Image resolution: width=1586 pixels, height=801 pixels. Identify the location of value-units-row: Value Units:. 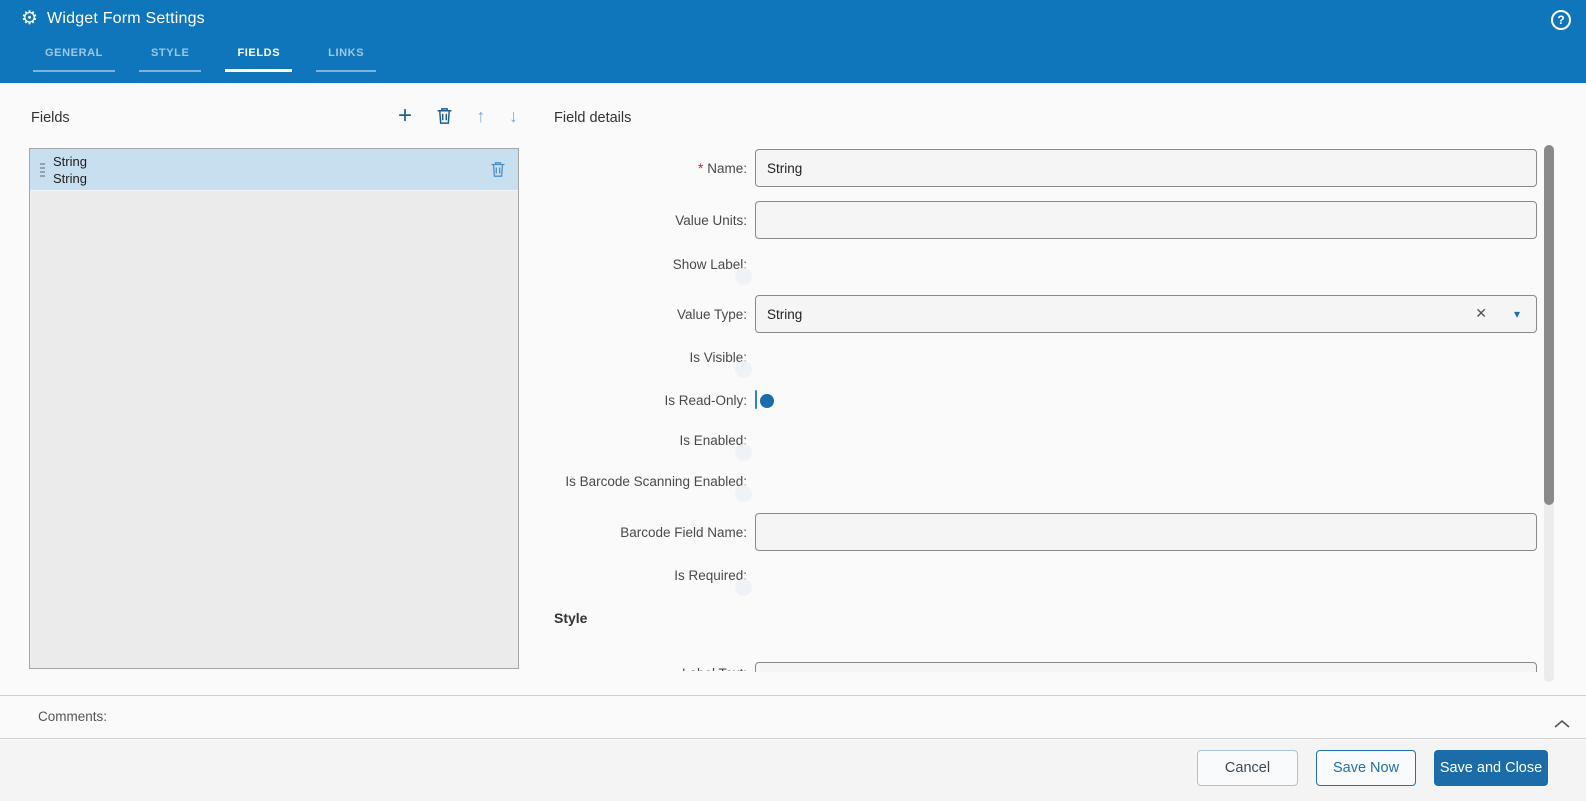
(1045, 220).